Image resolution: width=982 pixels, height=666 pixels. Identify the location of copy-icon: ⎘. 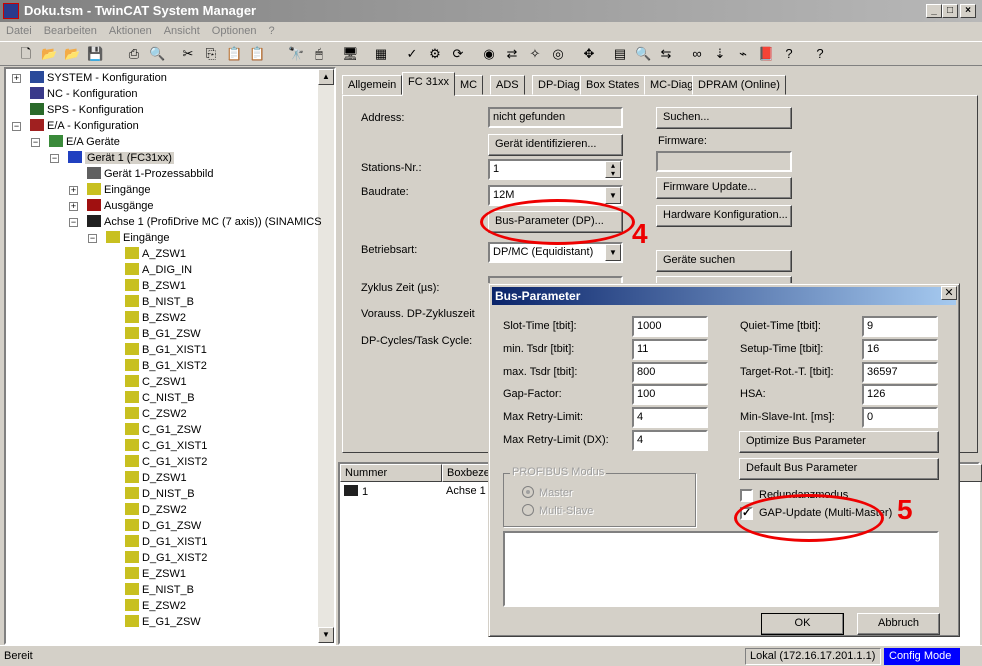
(211, 54).